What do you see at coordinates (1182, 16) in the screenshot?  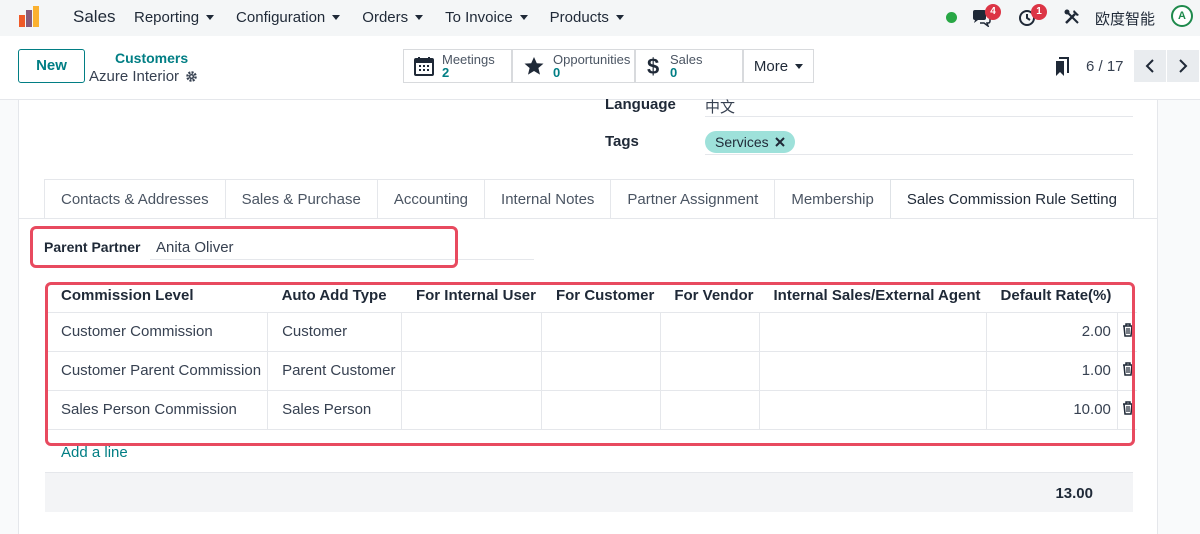 I see `user-avatar: A` at bounding box center [1182, 16].